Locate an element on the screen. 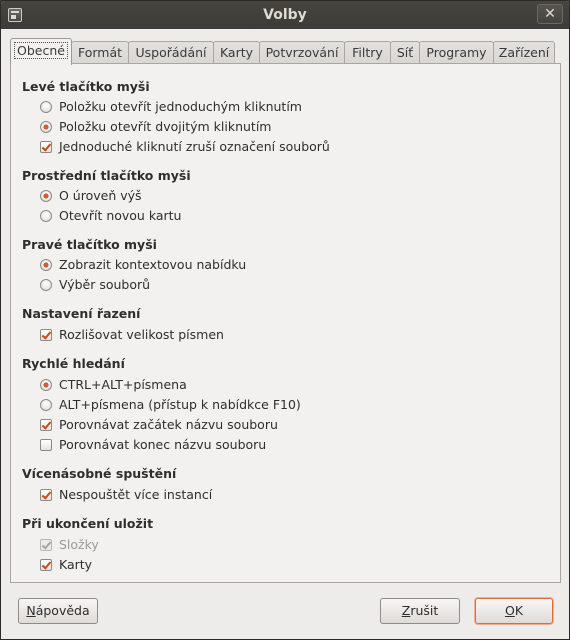 This screenshot has width=570, height=640. close-icon: ✕ is located at coordinates (550, 14).